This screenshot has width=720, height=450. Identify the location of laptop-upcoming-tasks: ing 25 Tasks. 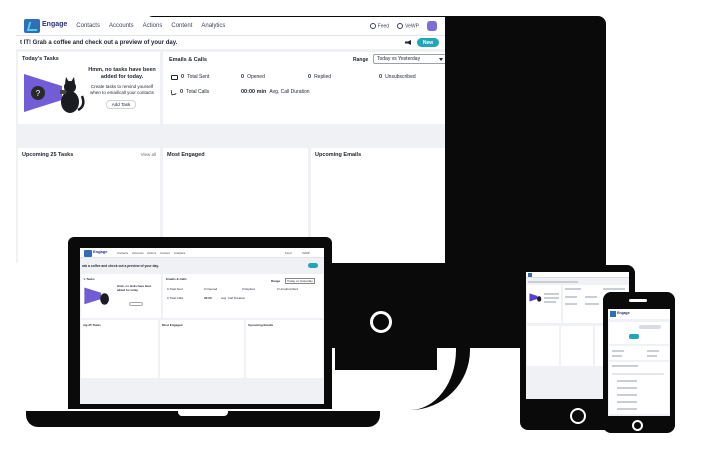
(119, 349).